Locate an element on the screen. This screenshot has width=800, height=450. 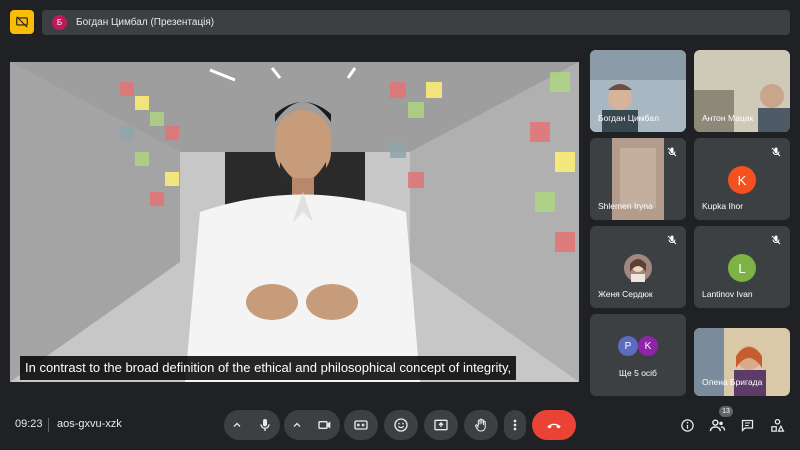
participant-name: Kupka Ihor is located at coordinates (723, 206).